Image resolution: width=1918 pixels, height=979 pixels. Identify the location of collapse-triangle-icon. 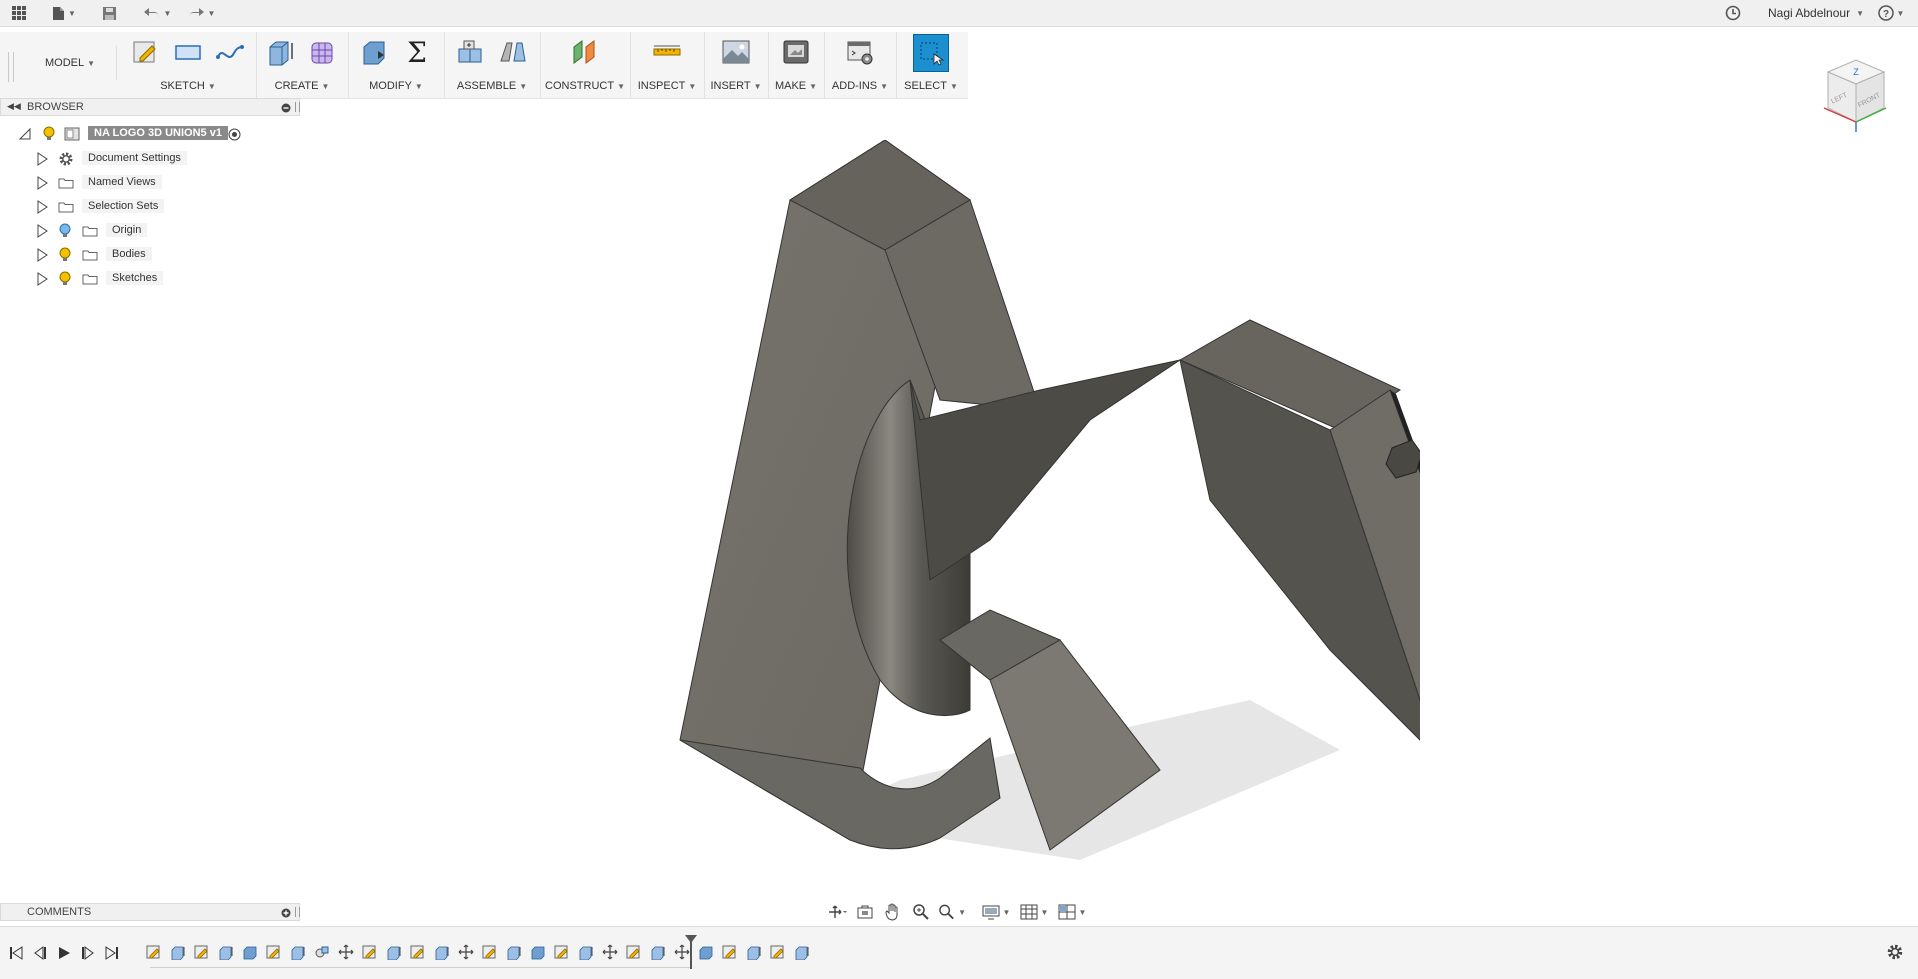
(25, 134).